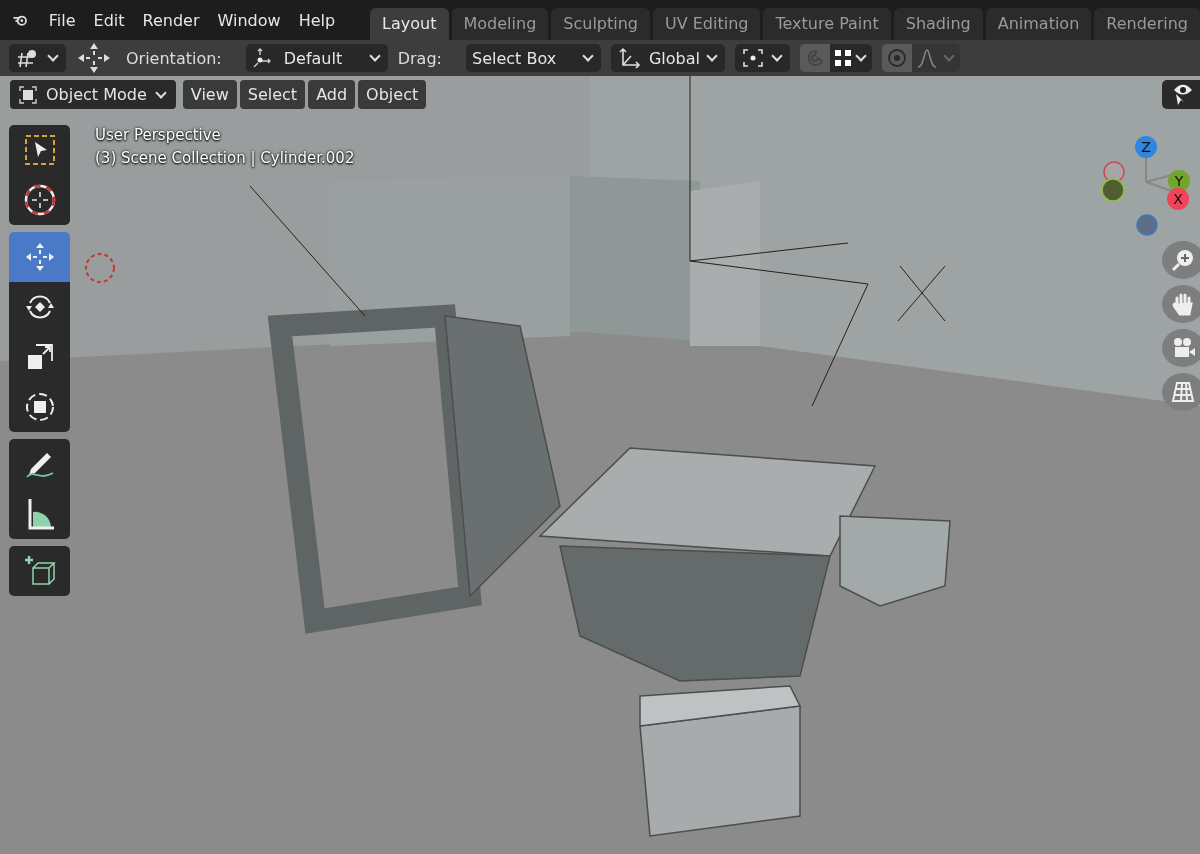 This screenshot has height=854, width=1200. What do you see at coordinates (171, 20) in the screenshot?
I see `menu-item: Render` at bounding box center [171, 20].